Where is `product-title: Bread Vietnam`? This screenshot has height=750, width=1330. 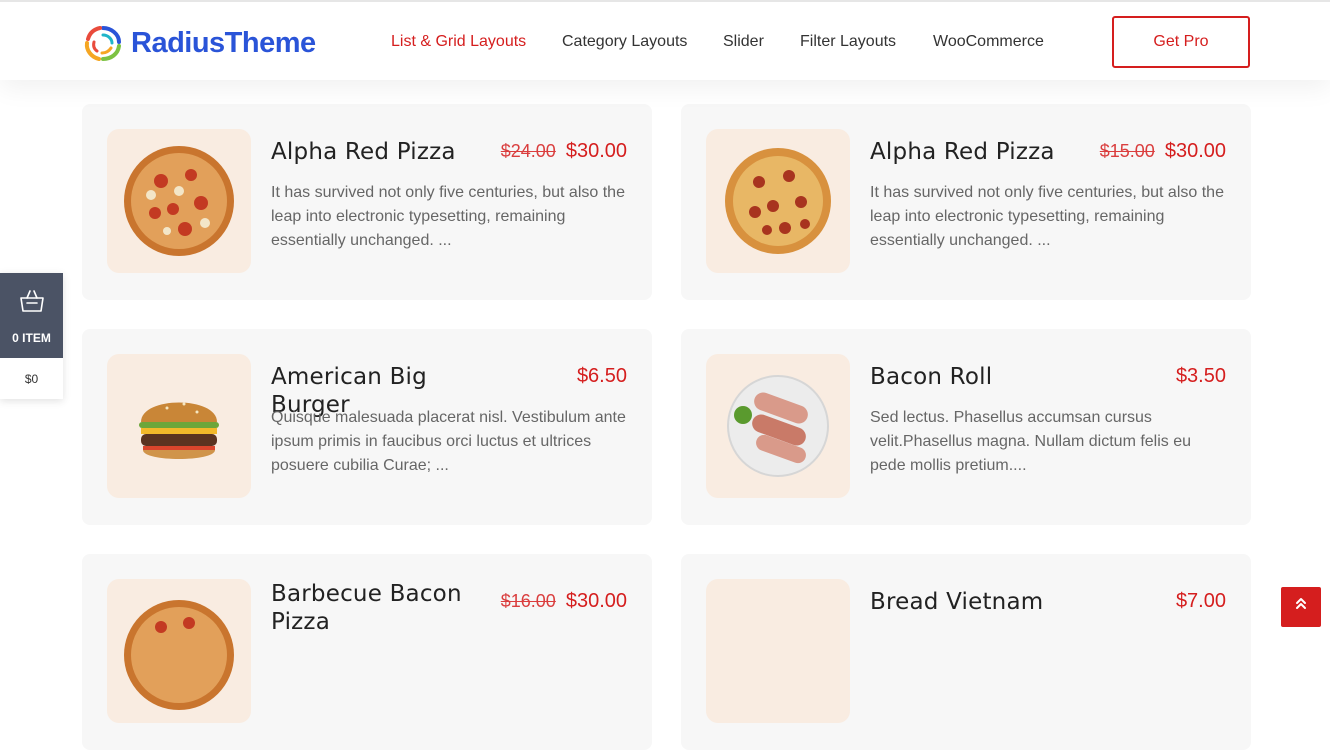
product-title: Bread Vietnam is located at coordinates (985, 602).